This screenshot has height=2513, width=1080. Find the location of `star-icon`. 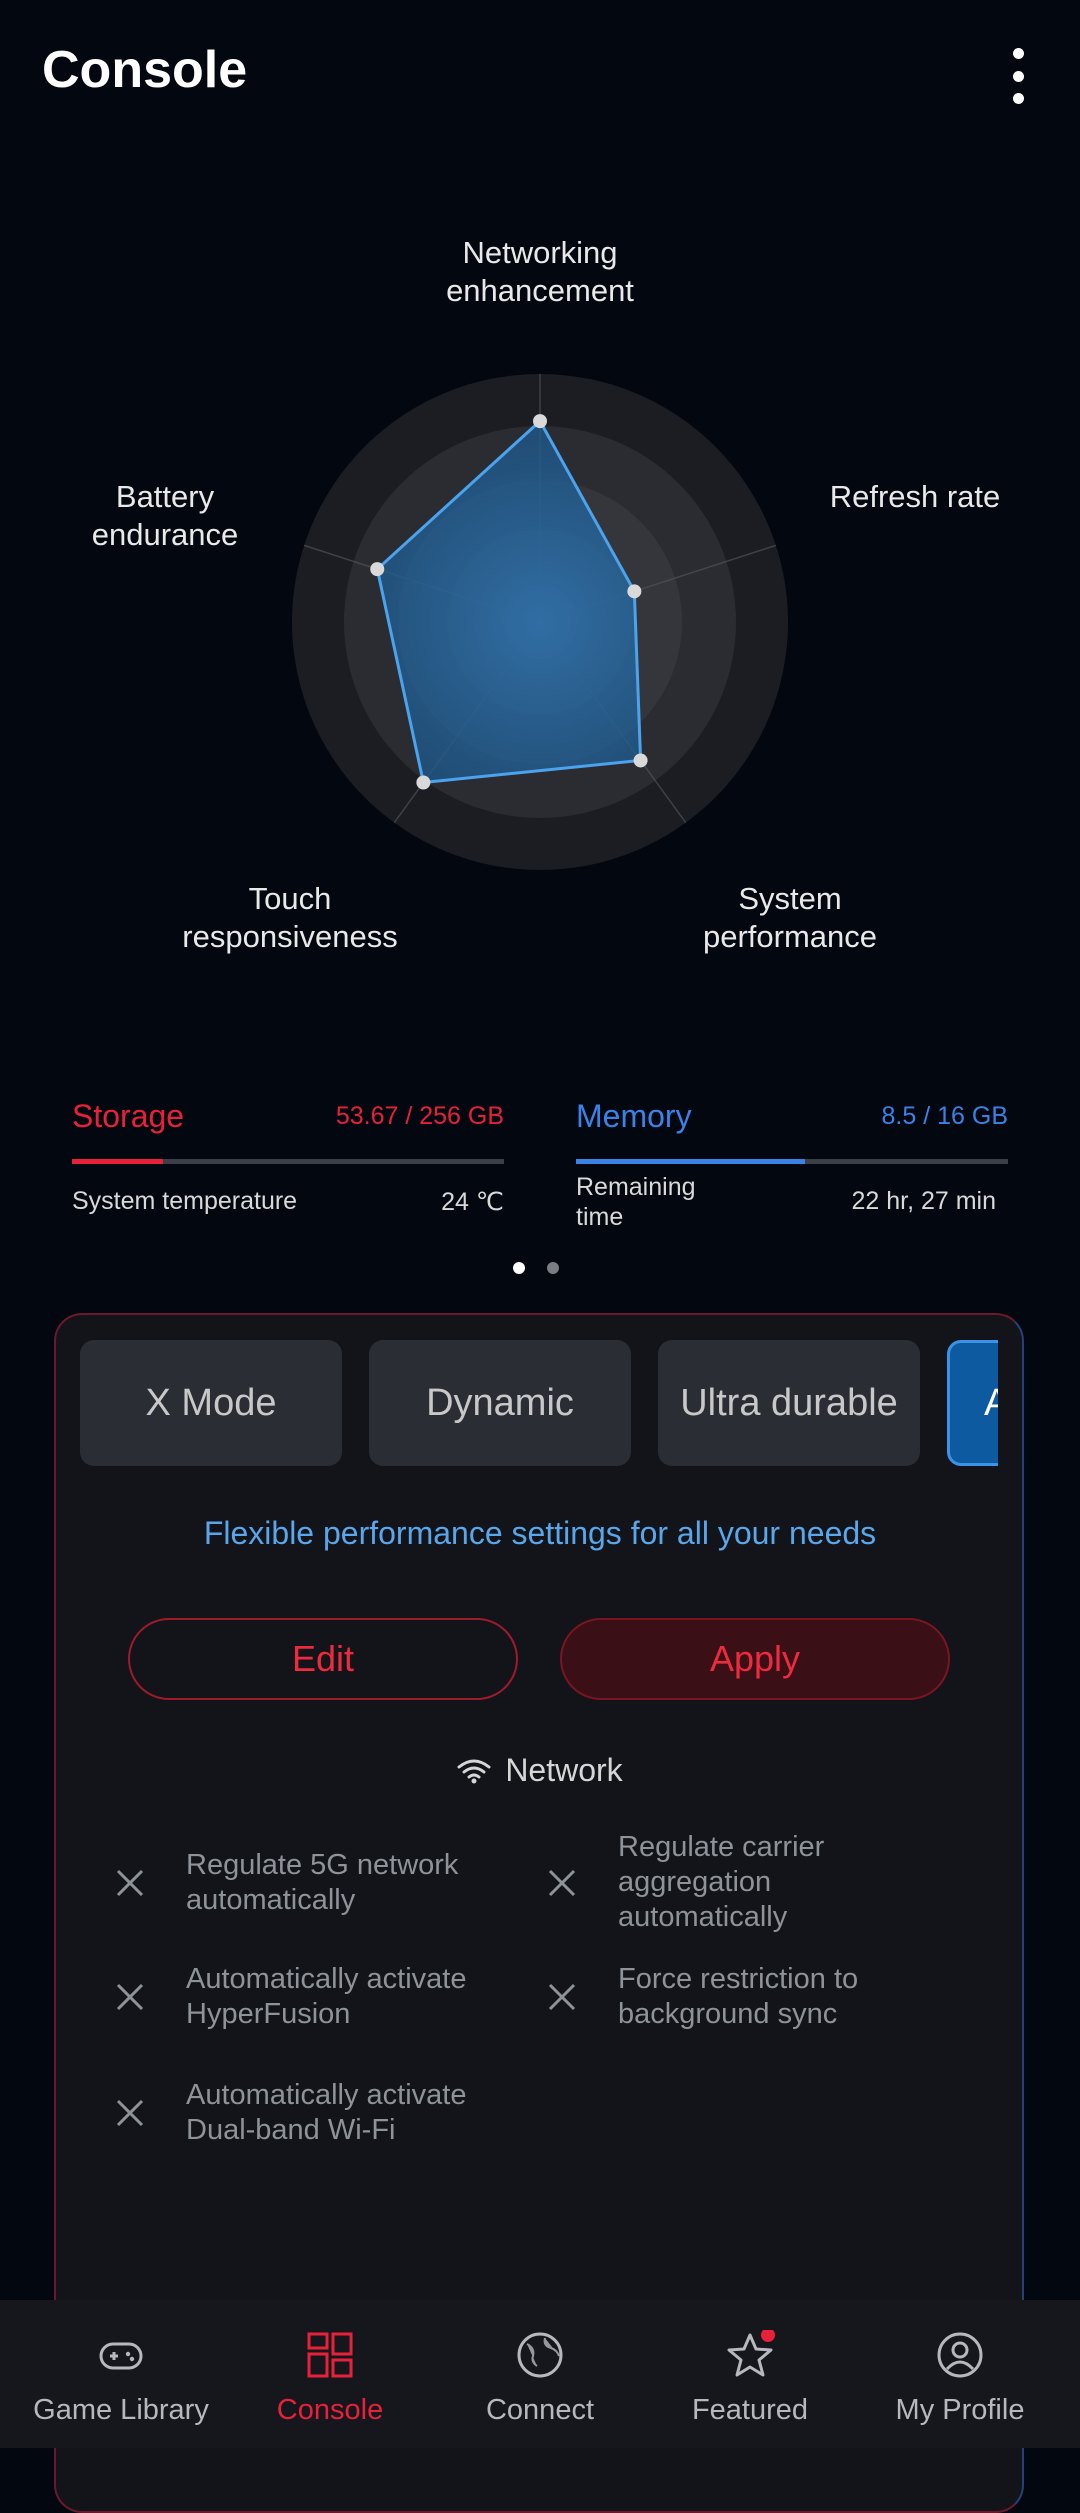

star-icon is located at coordinates (751, 2353).